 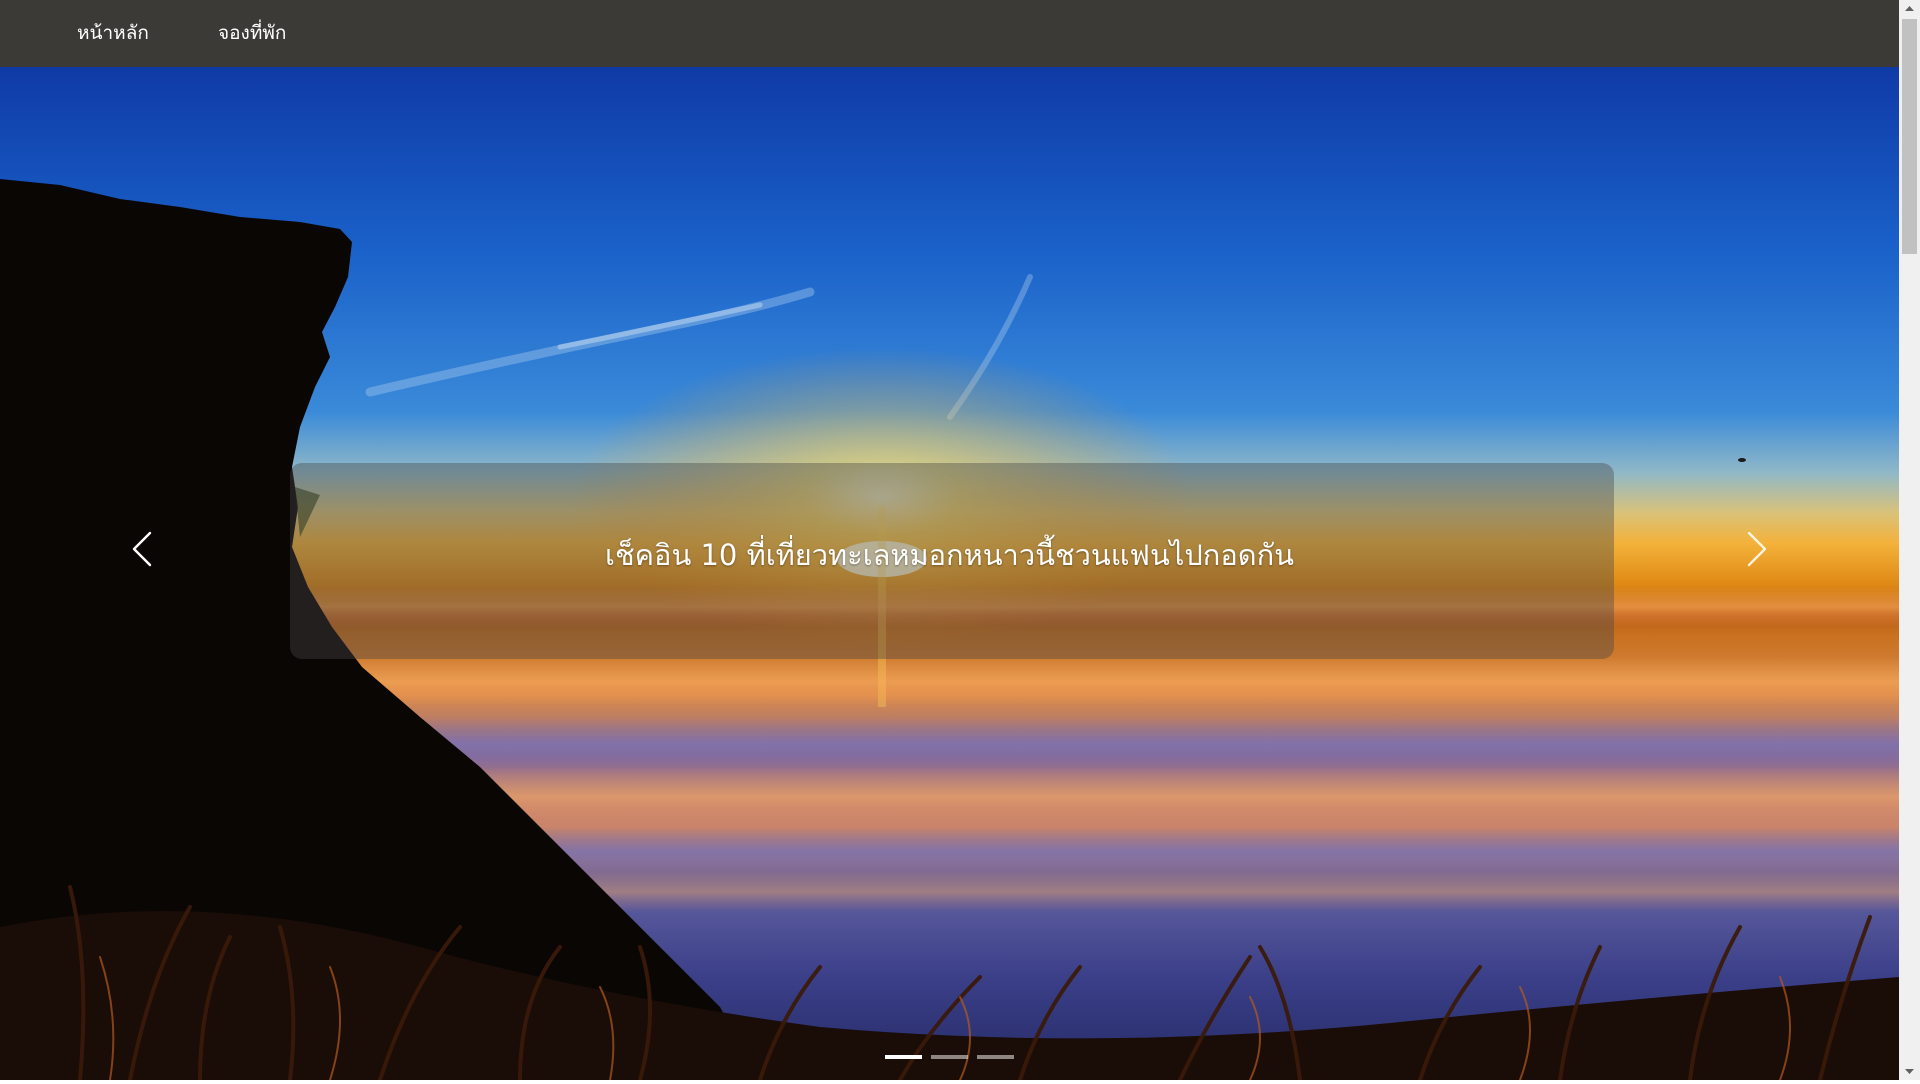 I want to click on chevron-left-icon, so click(x=142, y=549).